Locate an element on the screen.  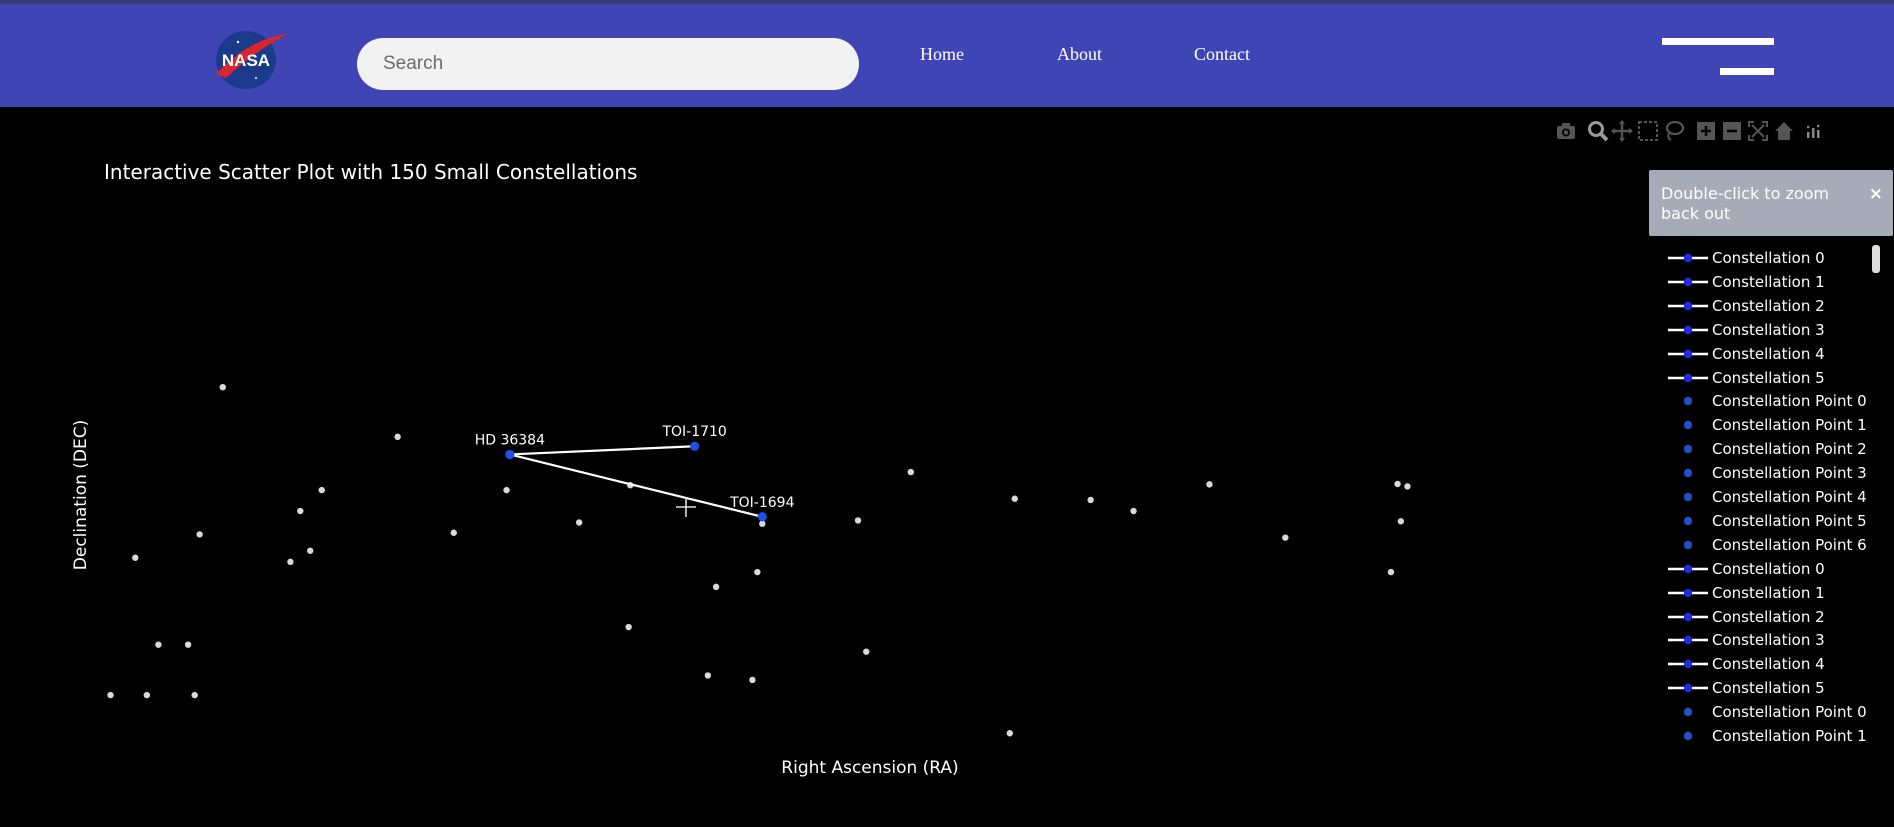
legend-item: Constellation Point 6 is located at coordinates (1770, 545).